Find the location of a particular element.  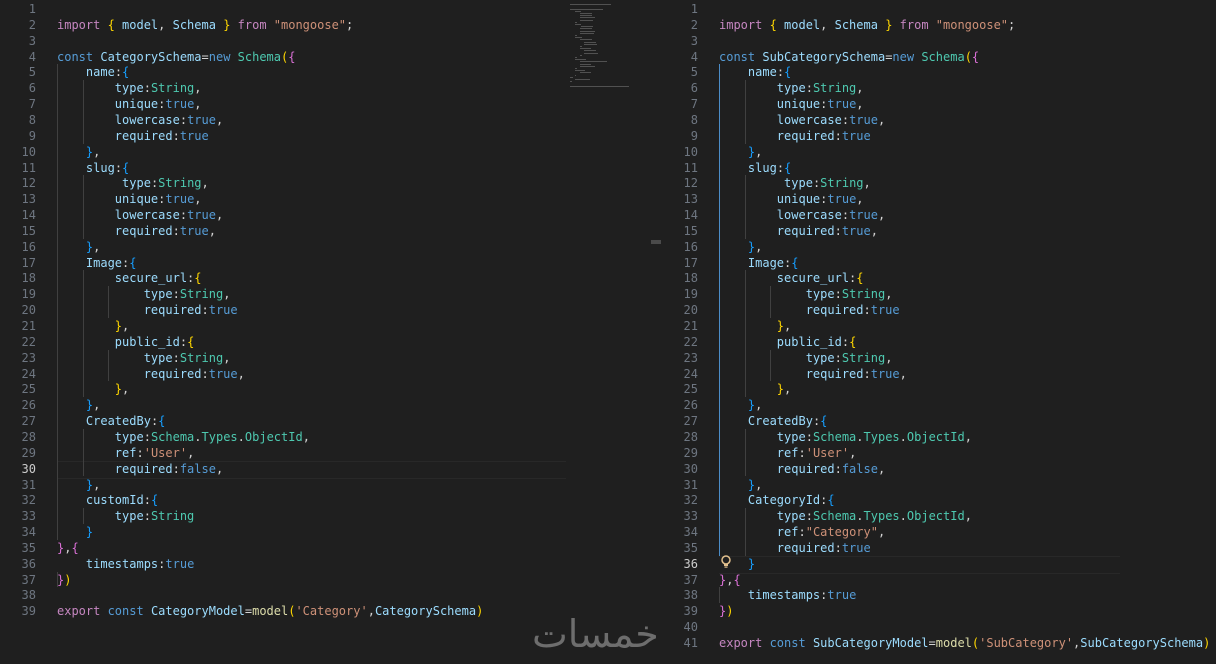

code-token: { is located at coordinates (788, 167).